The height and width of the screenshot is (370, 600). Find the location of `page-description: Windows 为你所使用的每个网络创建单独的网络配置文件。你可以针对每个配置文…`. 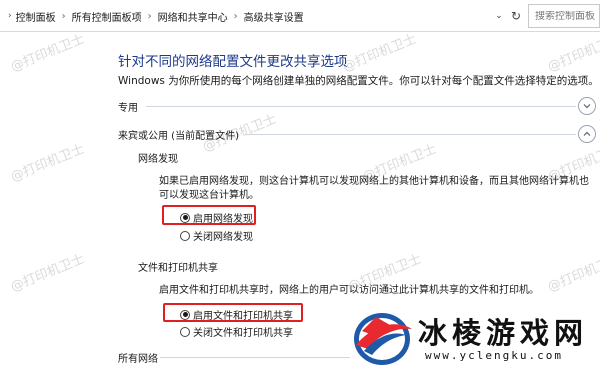

page-description: Windows 为你所使用的每个网络创建单独的网络配置文件。你可以针对每个配置文… is located at coordinates (358, 81).